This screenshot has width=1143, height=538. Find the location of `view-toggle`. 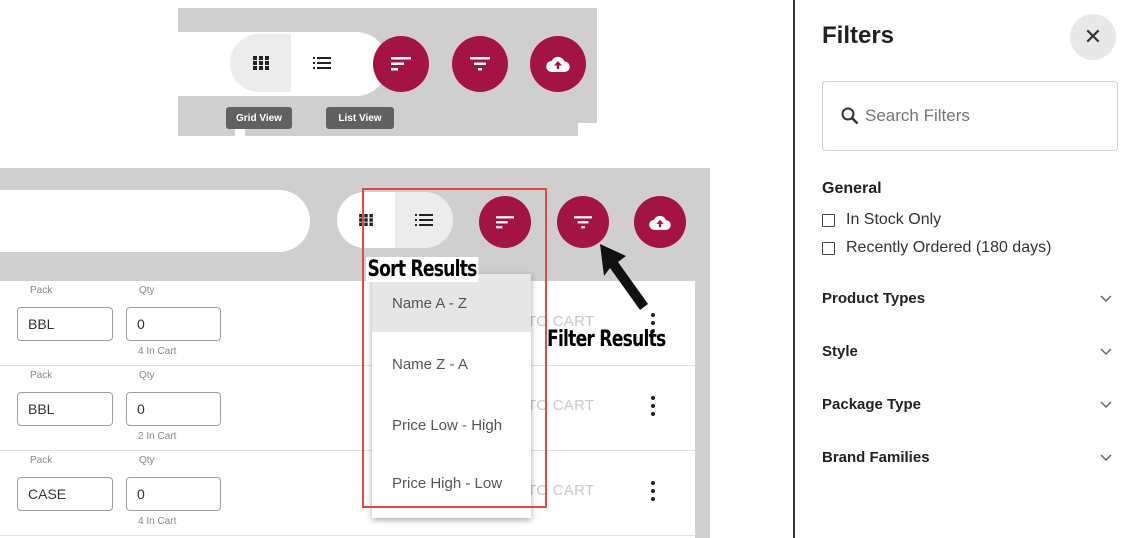

view-toggle is located at coordinates (291, 63).